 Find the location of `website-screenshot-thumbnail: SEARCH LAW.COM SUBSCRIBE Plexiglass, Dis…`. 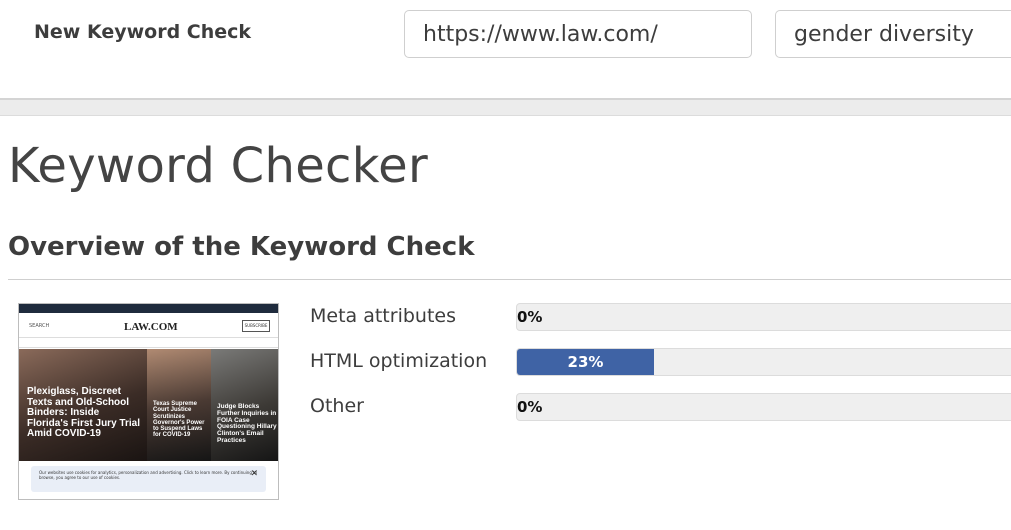

website-screenshot-thumbnail: SEARCH LAW.COM SUBSCRIBE Plexiglass, Dis… is located at coordinates (148, 401).